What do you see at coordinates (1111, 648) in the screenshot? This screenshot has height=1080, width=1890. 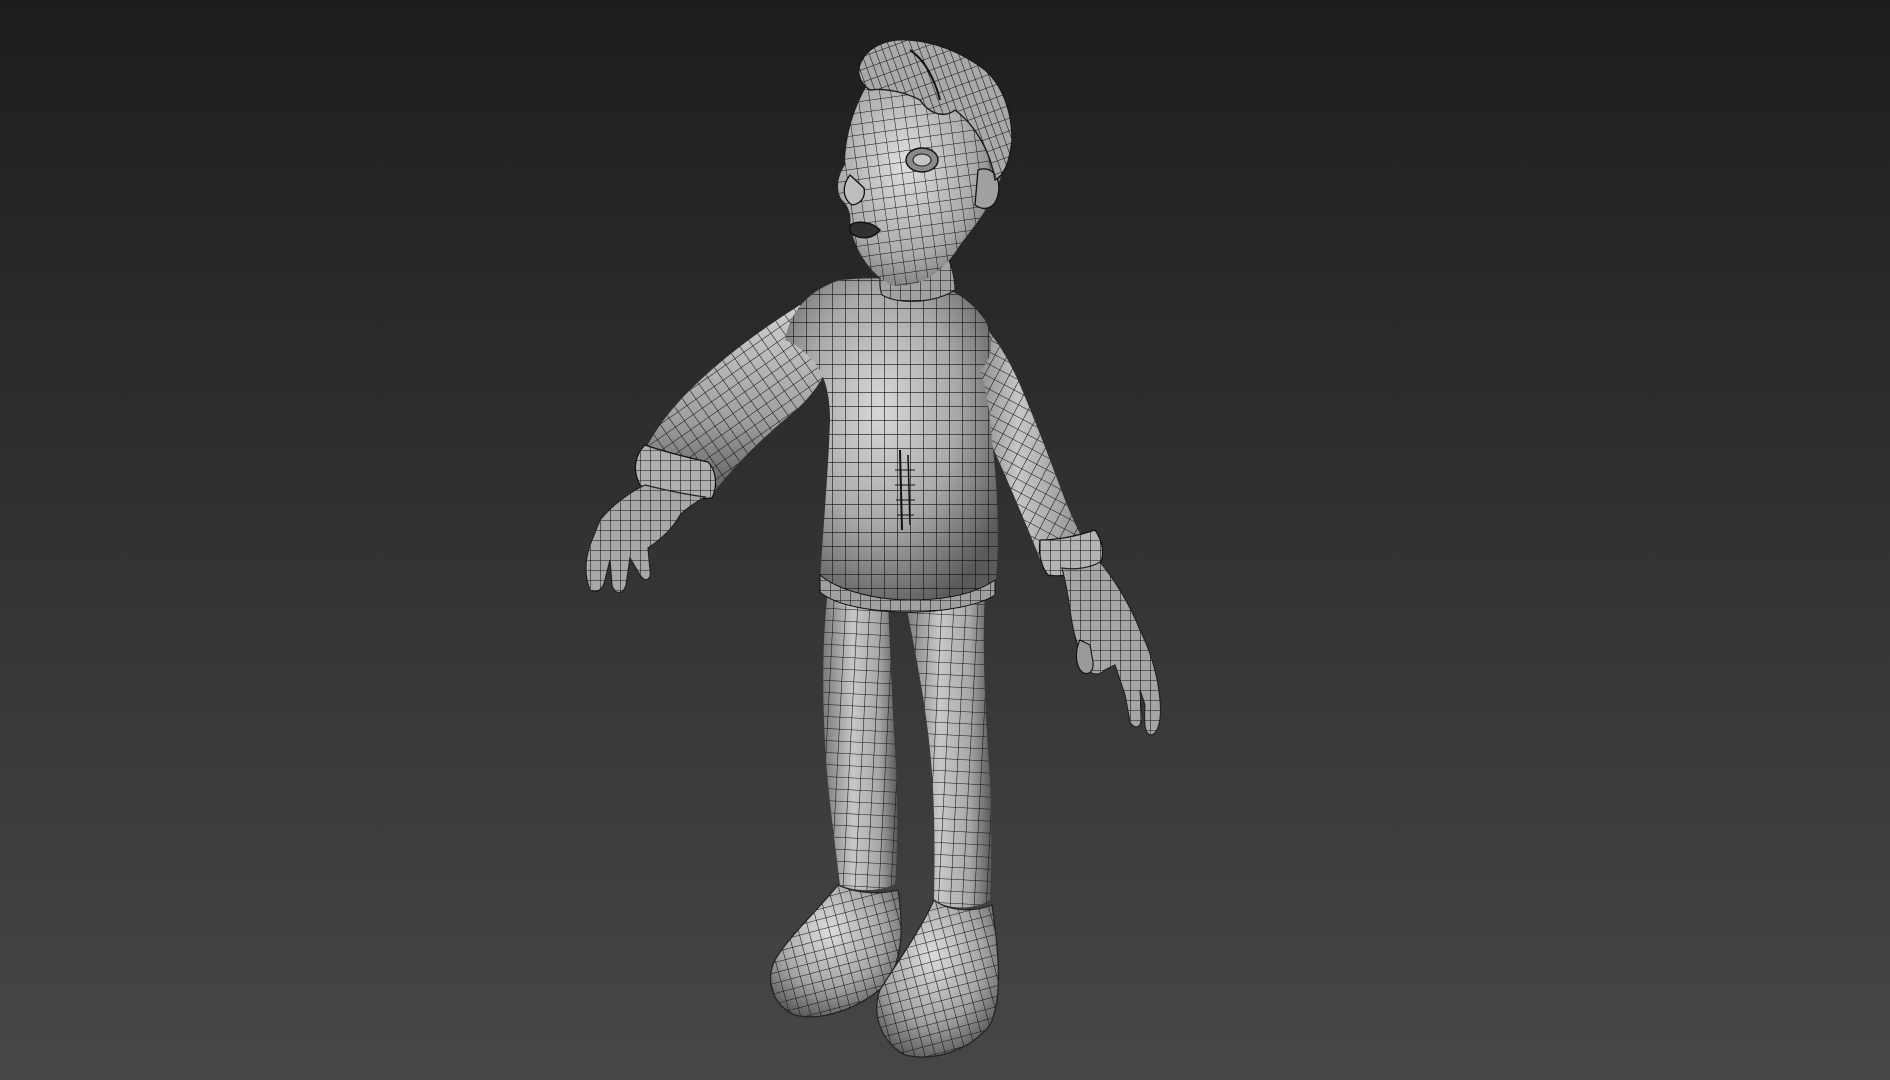 I see `right-hand` at bounding box center [1111, 648].